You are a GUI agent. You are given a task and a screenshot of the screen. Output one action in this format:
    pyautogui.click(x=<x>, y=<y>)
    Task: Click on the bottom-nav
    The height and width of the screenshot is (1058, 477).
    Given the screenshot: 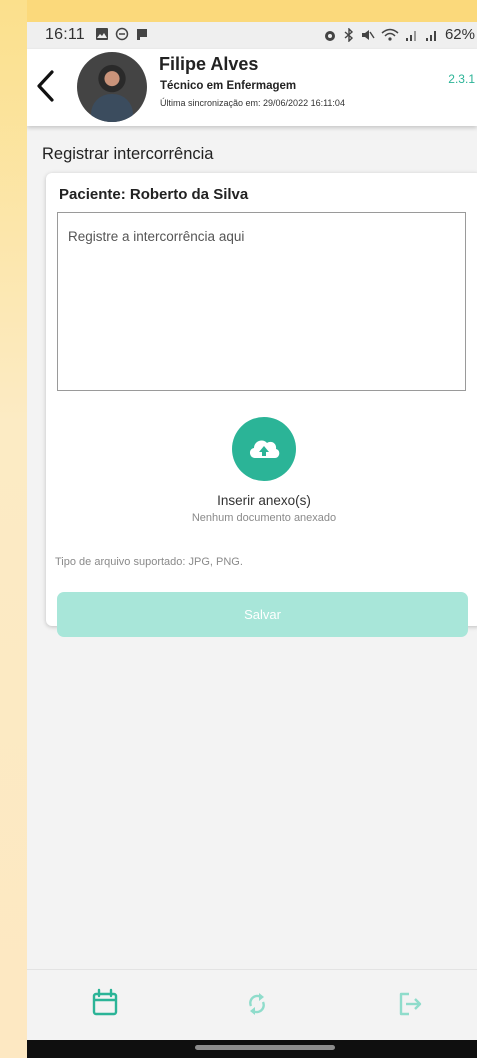 What is the action you would take?
    pyautogui.click(x=252, y=1005)
    